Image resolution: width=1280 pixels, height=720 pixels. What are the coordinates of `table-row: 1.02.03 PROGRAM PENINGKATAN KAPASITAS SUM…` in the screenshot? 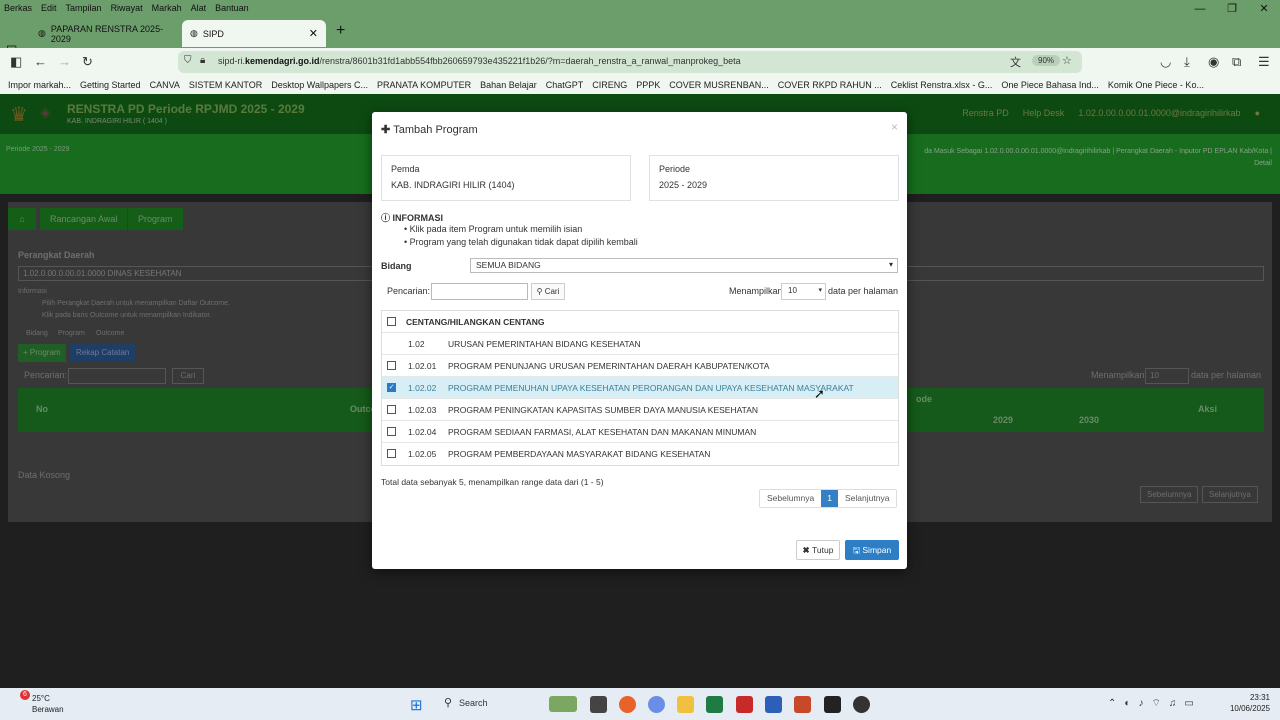 It's located at (640, 410).